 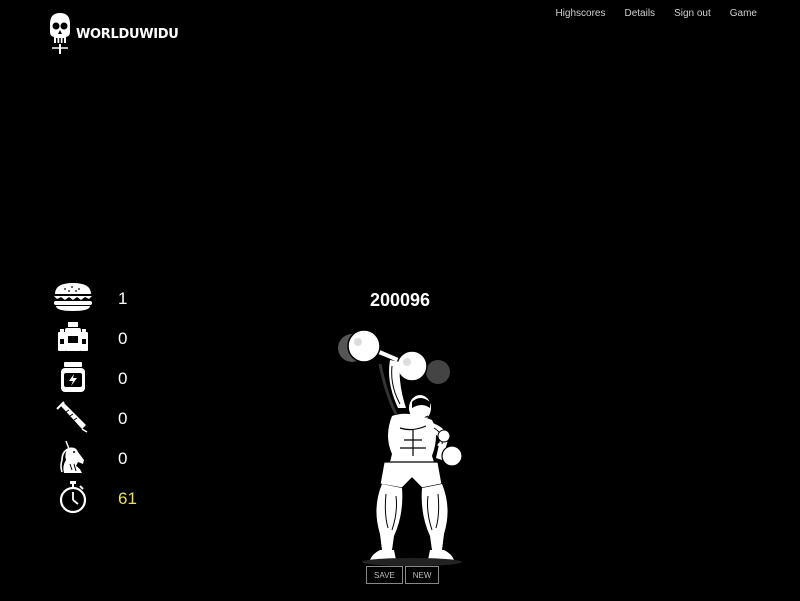 I want to click on logo: WORLDUWIDU, so click(x=112, y=32).